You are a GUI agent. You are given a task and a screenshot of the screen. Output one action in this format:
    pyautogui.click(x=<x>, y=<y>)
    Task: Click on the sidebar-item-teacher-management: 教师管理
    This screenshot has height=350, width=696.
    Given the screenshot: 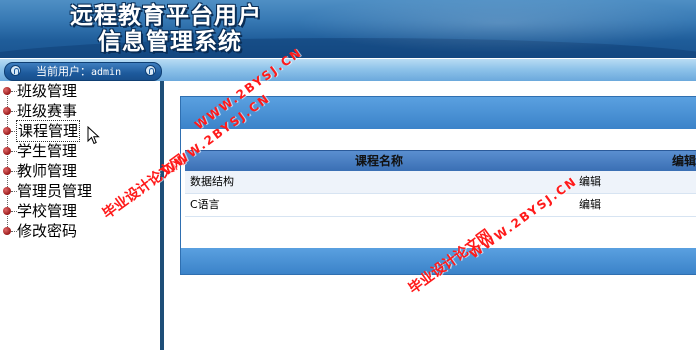 What is the action you would take?
    pyautogui.click(x=77, y=171)
    